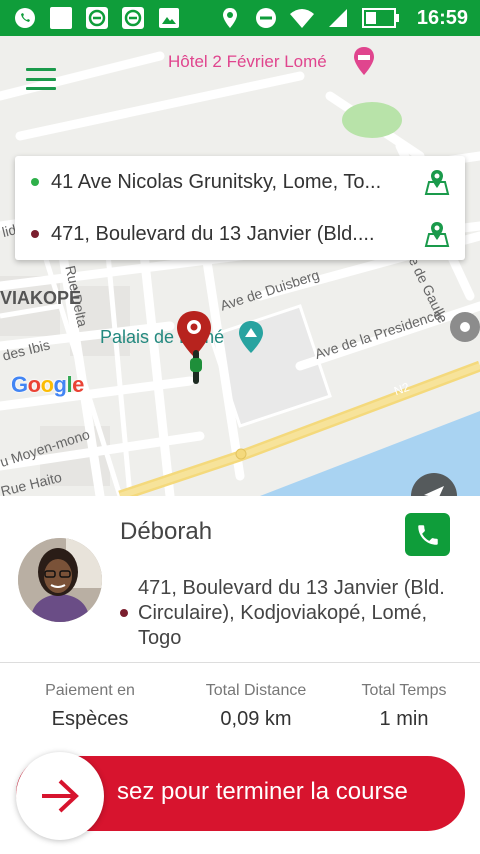 Image resolution: width=480 pixels, height=854 pixels. Describe the element at coordinates (196, 369) in the screenshot. I see `driver-bike-icon` at that location.